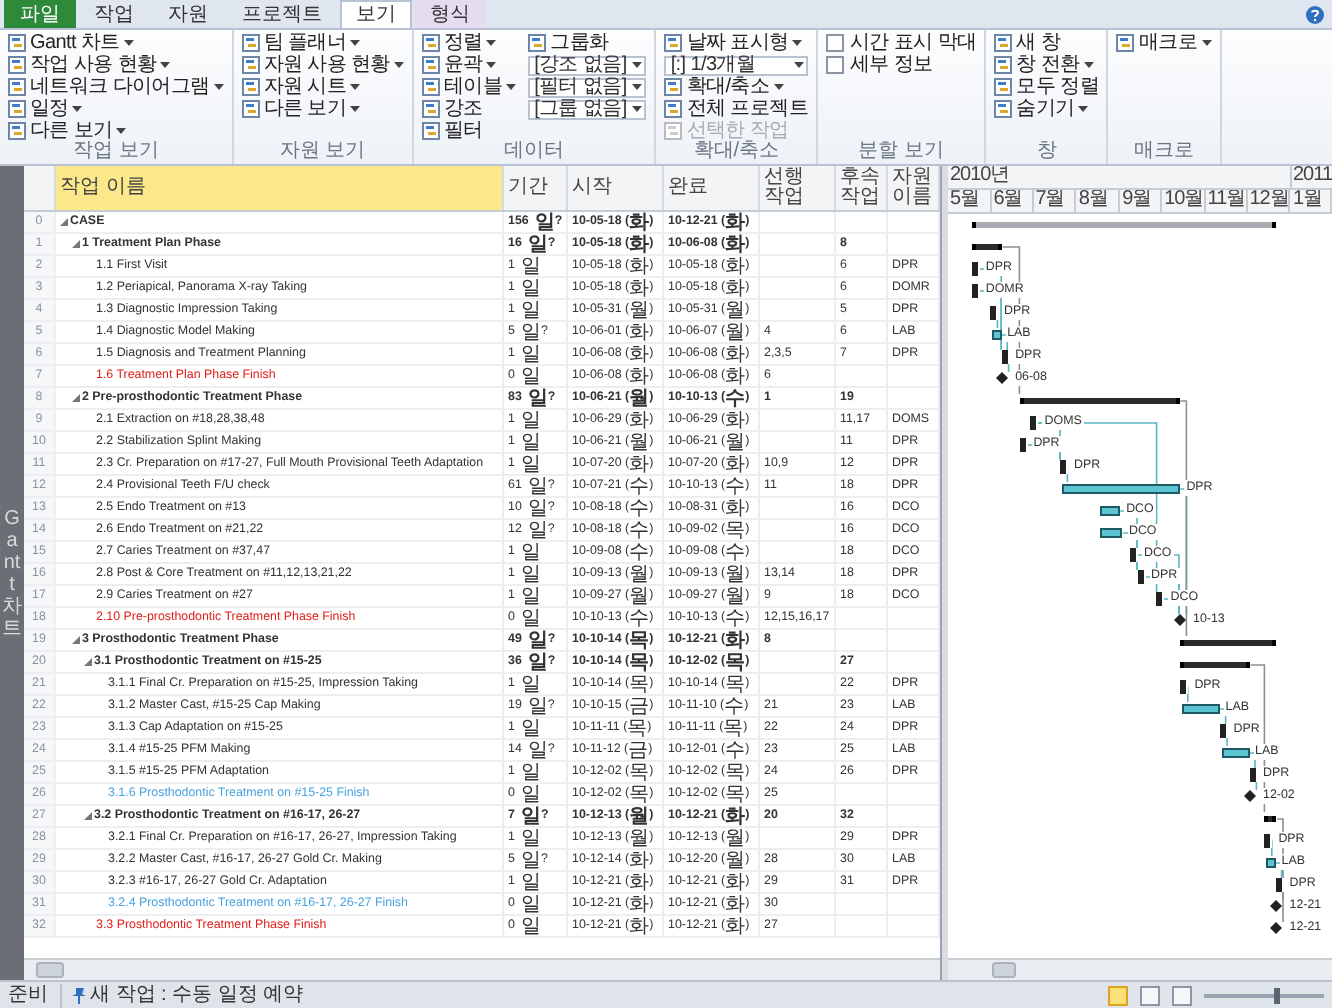  Describe the element at coordinates (616, 188) in the screenshot. I see `column-header: 시작` at that location.